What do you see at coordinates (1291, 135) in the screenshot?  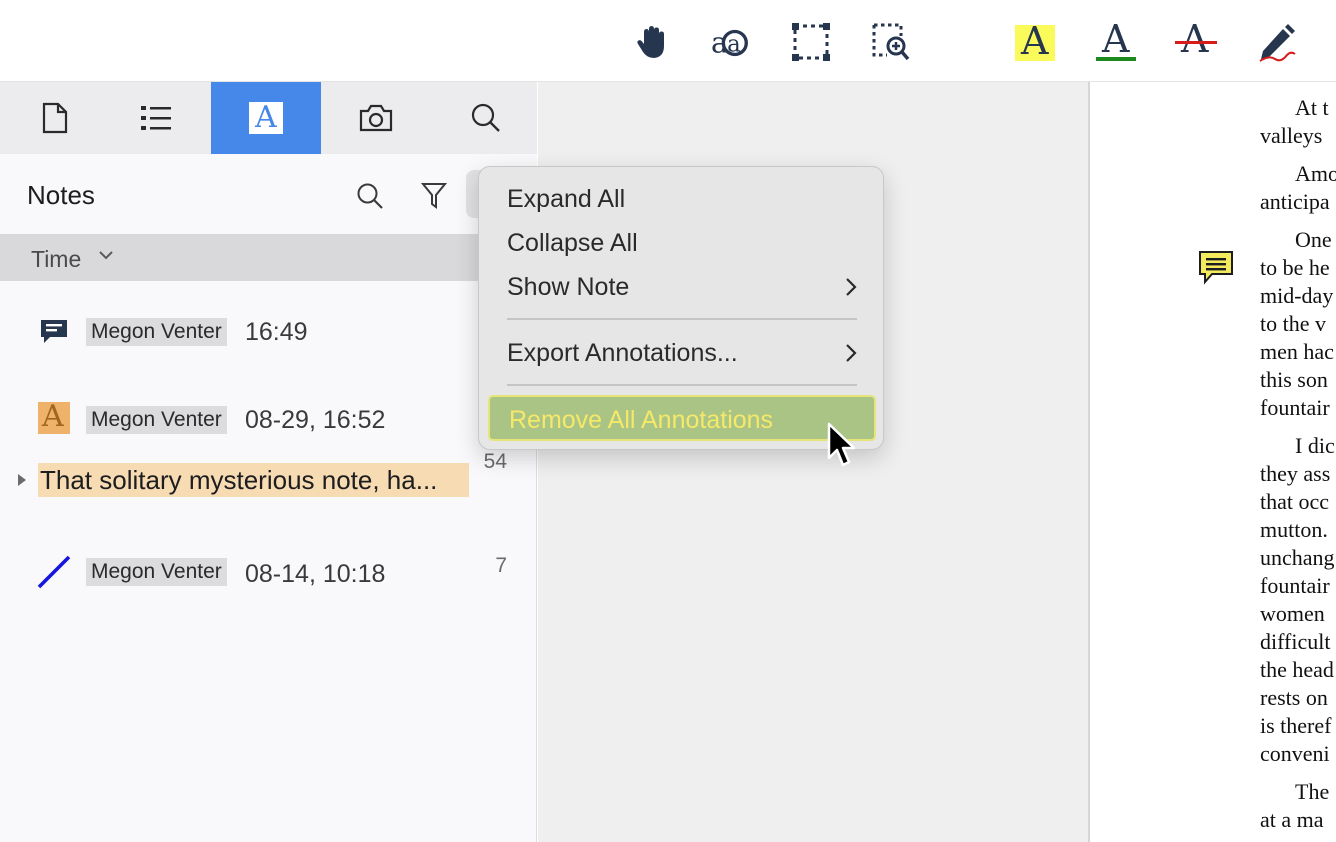 I see `page-text-line: valleys` at bounding box center [1291, 135].